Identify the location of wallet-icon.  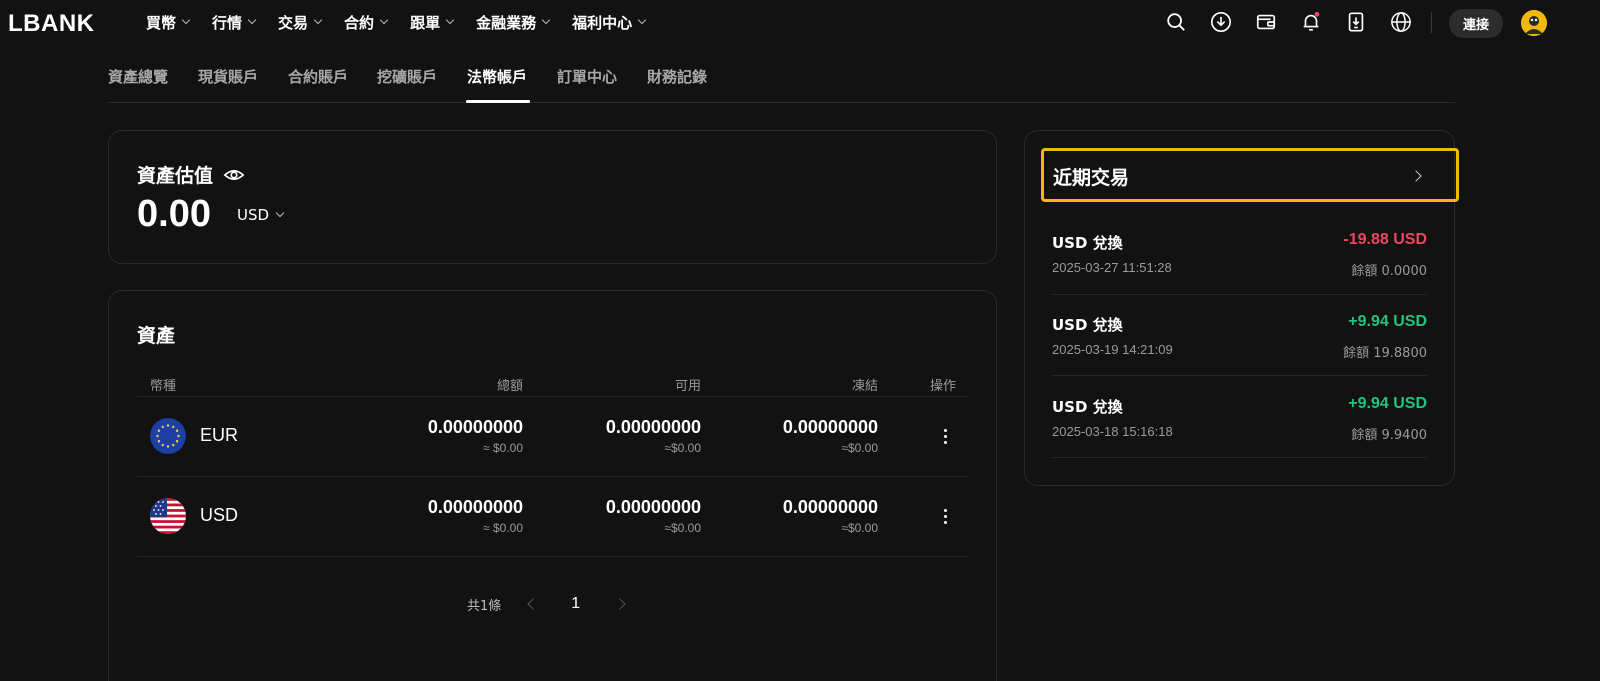
(1266, 22).